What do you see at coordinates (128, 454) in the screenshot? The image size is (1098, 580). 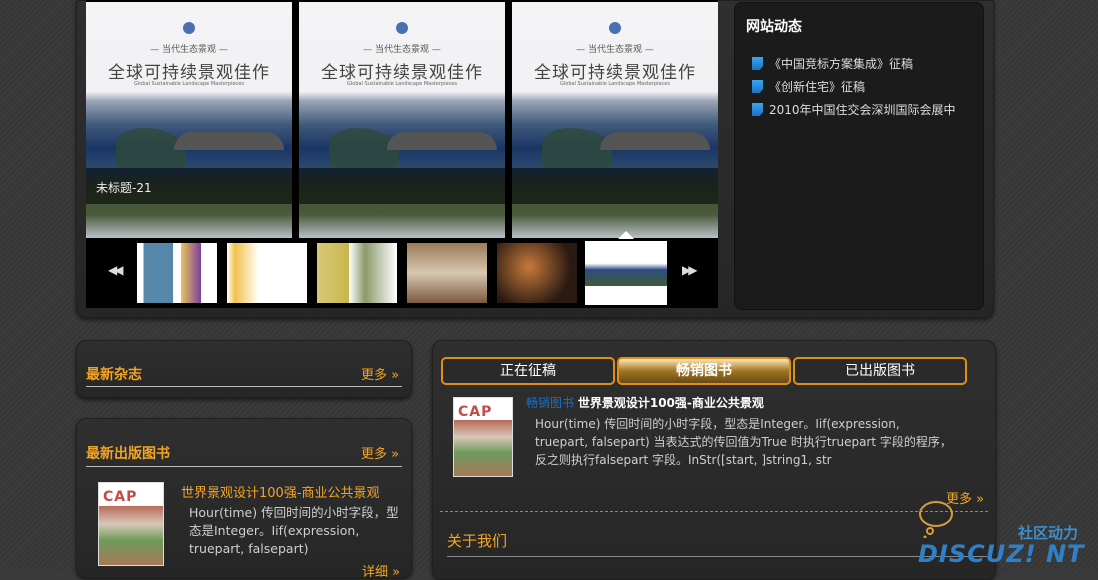 I see `books-title: 最新出版图书` at bounding box center [128, 454].